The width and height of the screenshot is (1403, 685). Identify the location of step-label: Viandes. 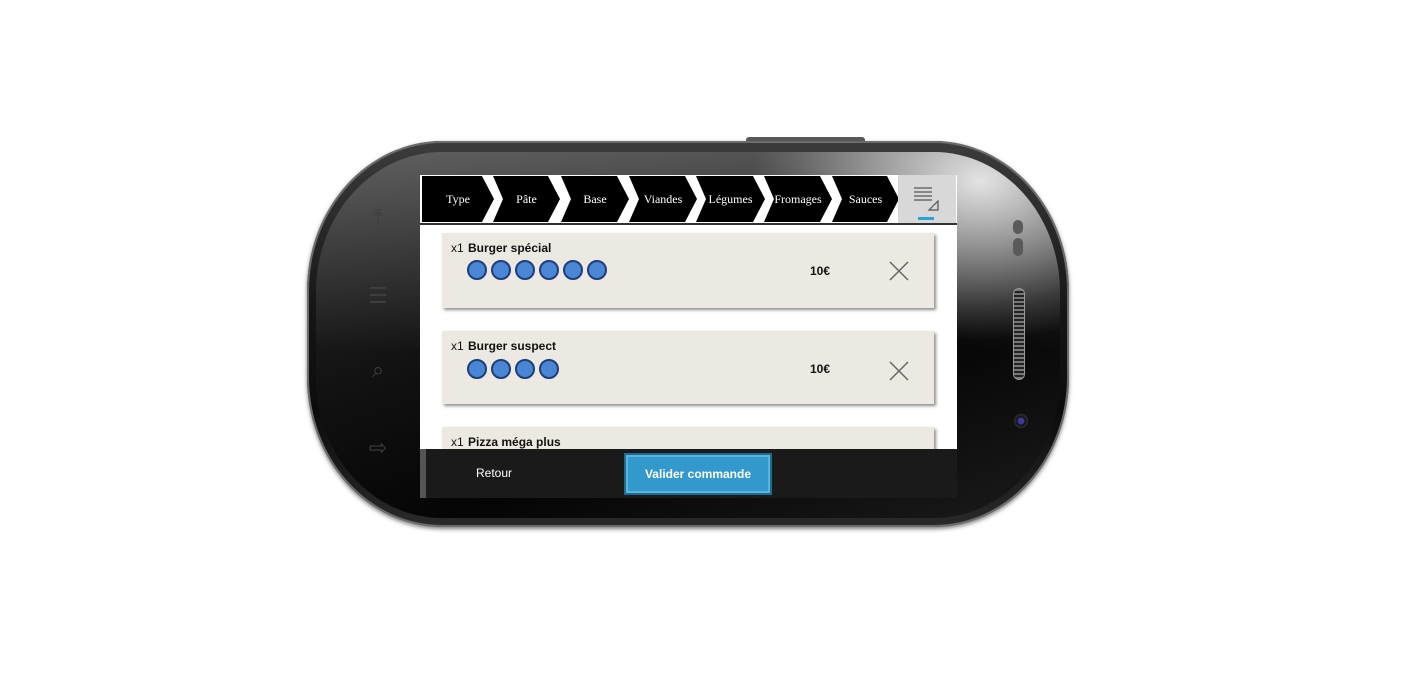
(663, 198).